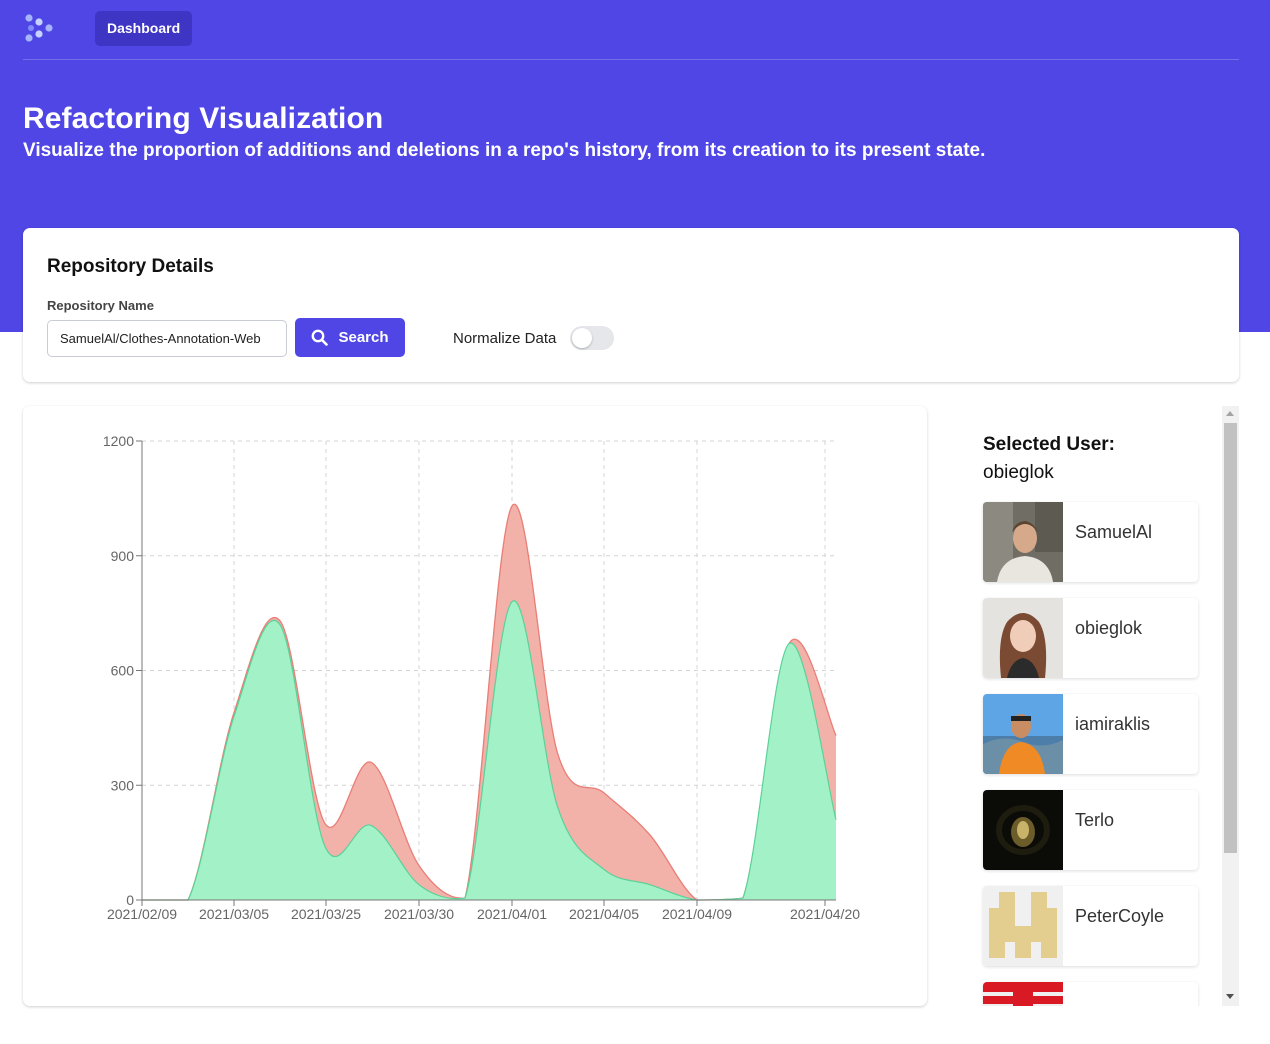 The width and height of the screenshot is (1270, 1044). What do you see at coordinates (1230, 996) in the screenshot?
I see `scroll-down-icon` at bounding box center [1230, 996].